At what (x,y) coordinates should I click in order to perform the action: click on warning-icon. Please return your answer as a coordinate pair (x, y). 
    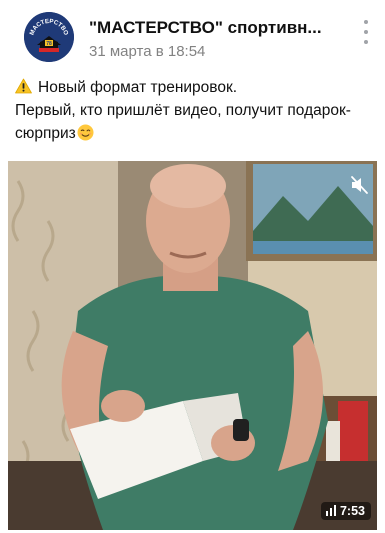
    Looking at the image, I should click on (23, 86).